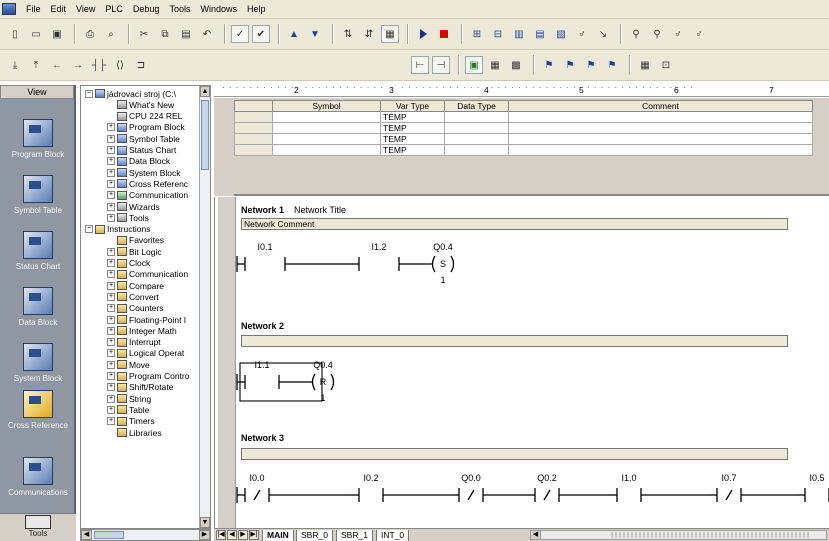 The image size is (829, 541). I want to click on new-file-icon: ▯, so click(15, 34).